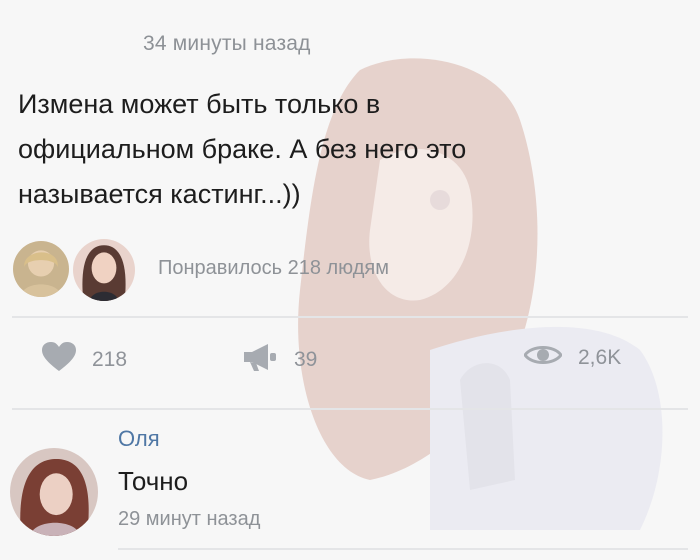 This screenshot has width=700, height=560. I want to click on like-button: 218, so click(84, 359).